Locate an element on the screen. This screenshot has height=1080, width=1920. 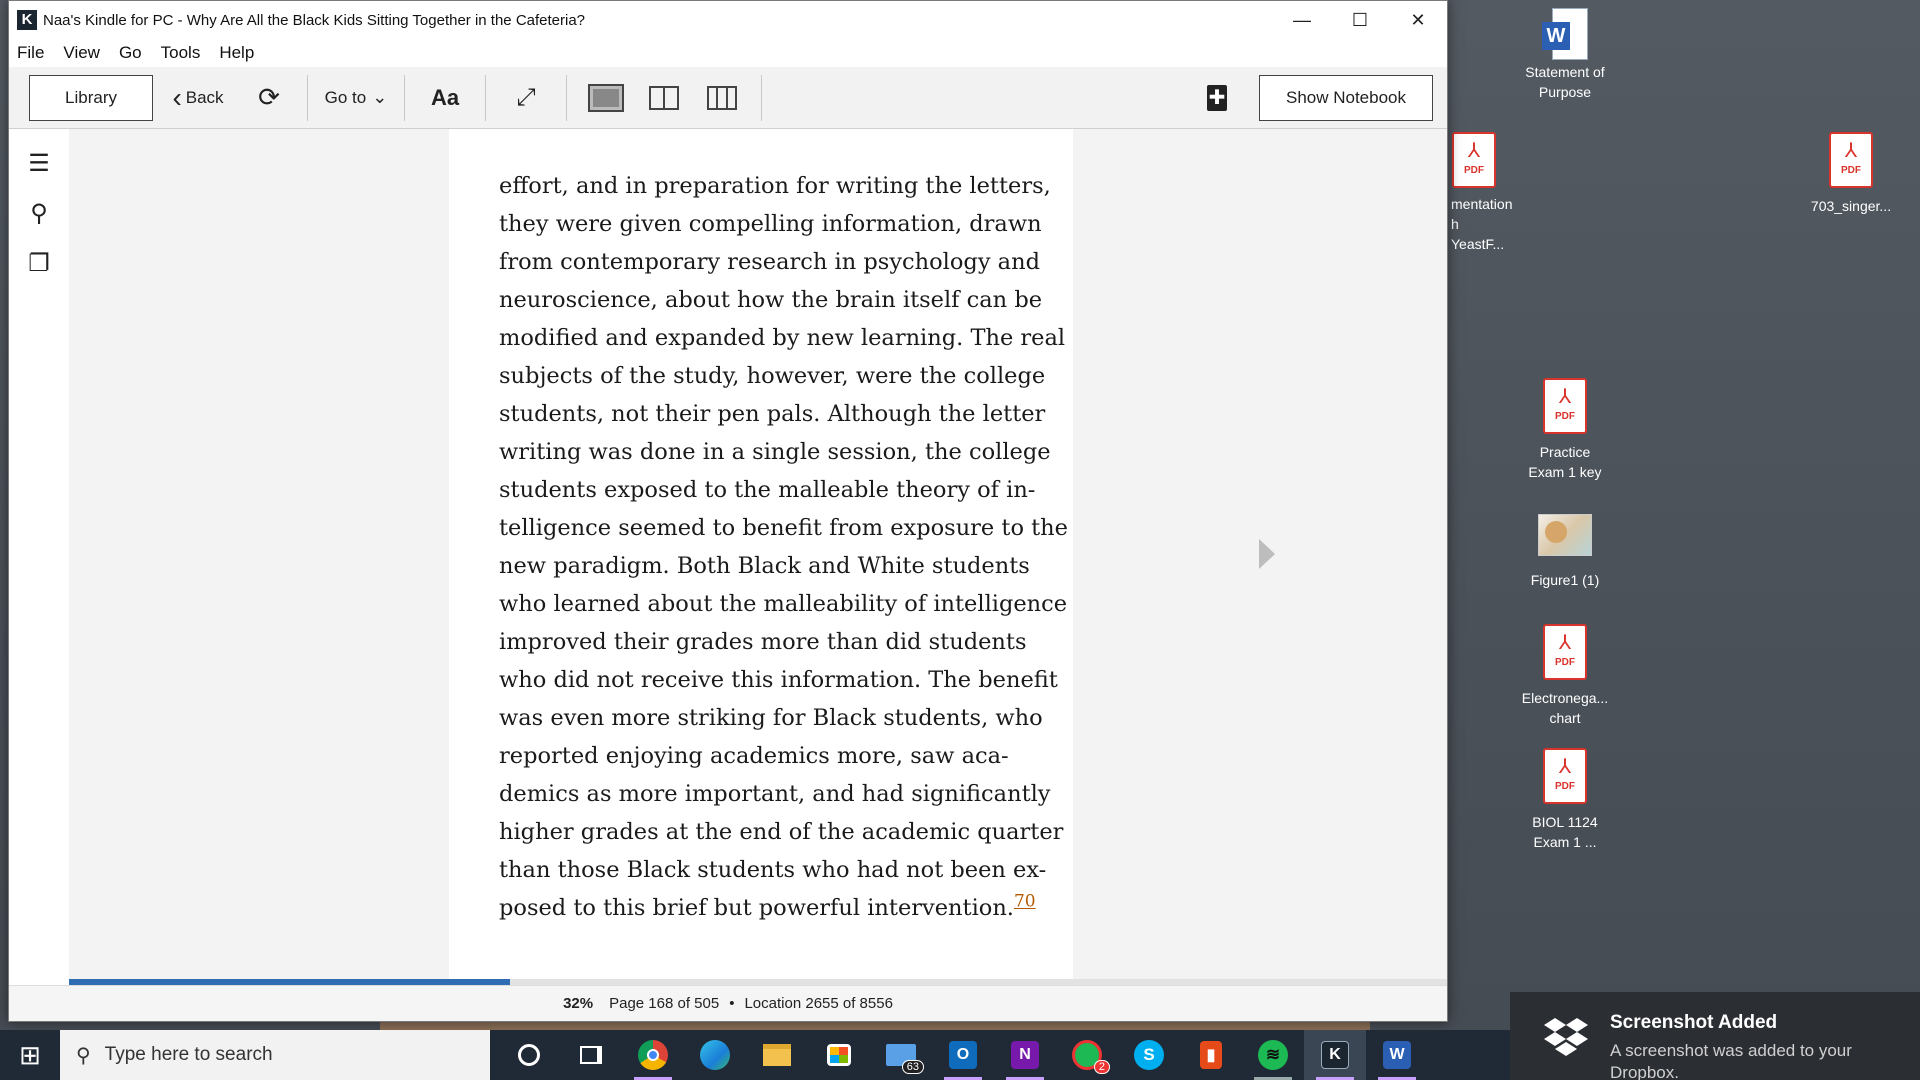
teams-chat-icon: 2 is located at coordinates (1087, 1055).